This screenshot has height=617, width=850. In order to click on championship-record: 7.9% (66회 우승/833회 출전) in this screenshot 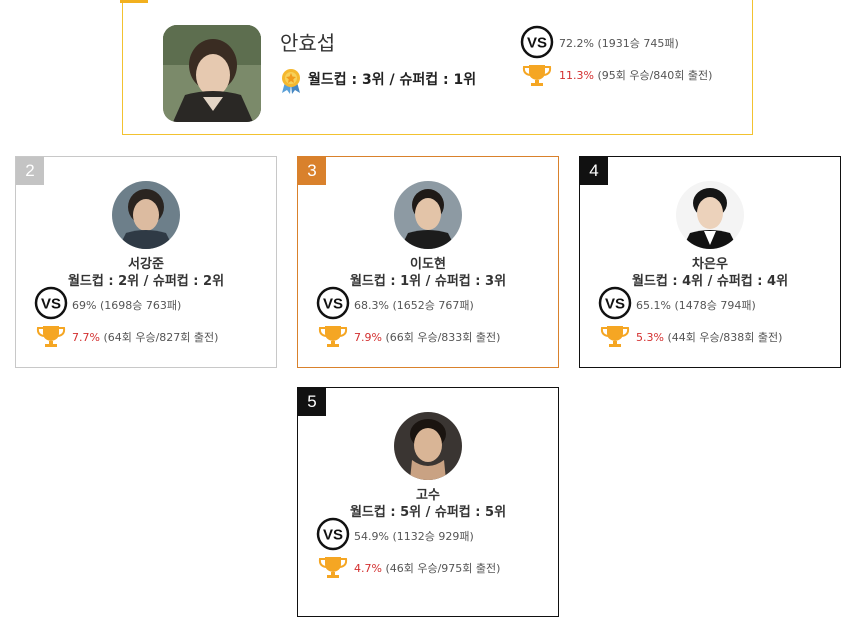, I will do `click(427, 337)`.